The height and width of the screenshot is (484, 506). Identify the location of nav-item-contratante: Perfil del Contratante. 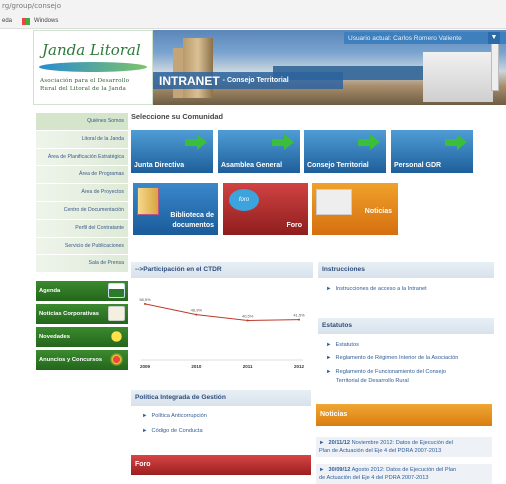
(82, 228).